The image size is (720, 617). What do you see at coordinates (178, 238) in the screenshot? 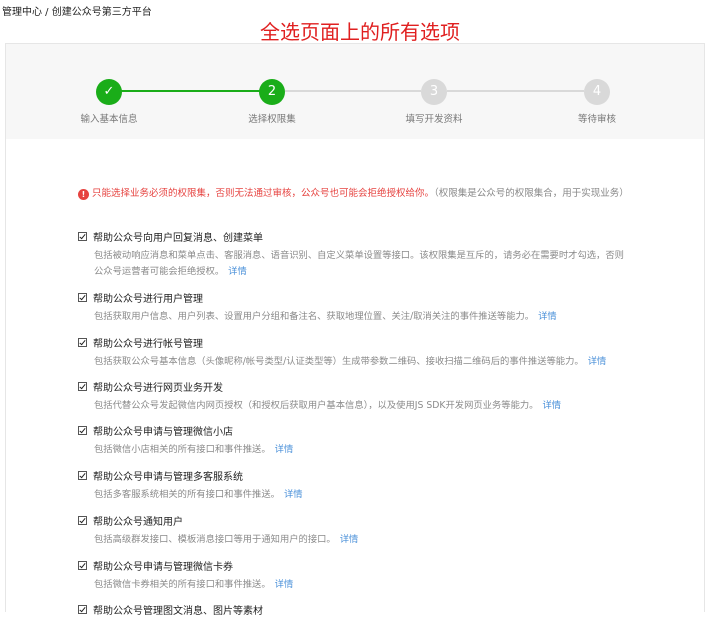
I see `permission-title: 帮助公众号向用户回复消息、创建菜单` at bounding box center [178, 238].